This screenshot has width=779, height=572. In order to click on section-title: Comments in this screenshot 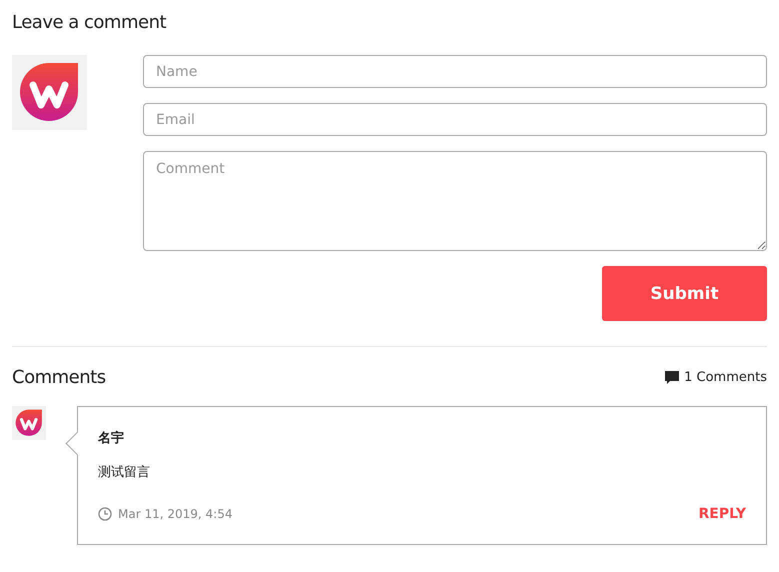, I will do `click(59, 377)`.